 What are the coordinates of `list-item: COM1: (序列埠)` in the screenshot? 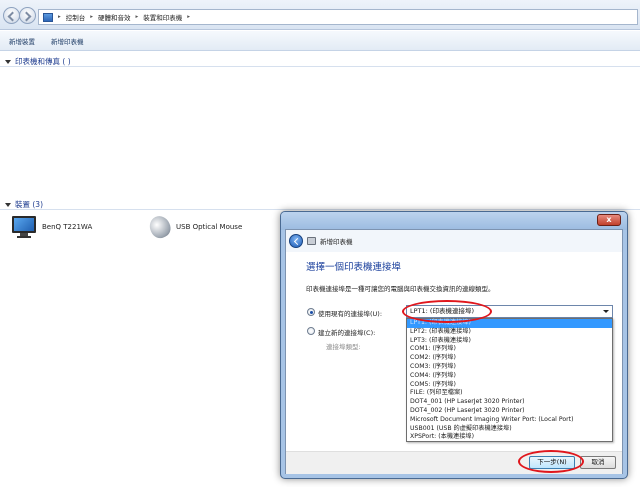 It's located at (509, 349).